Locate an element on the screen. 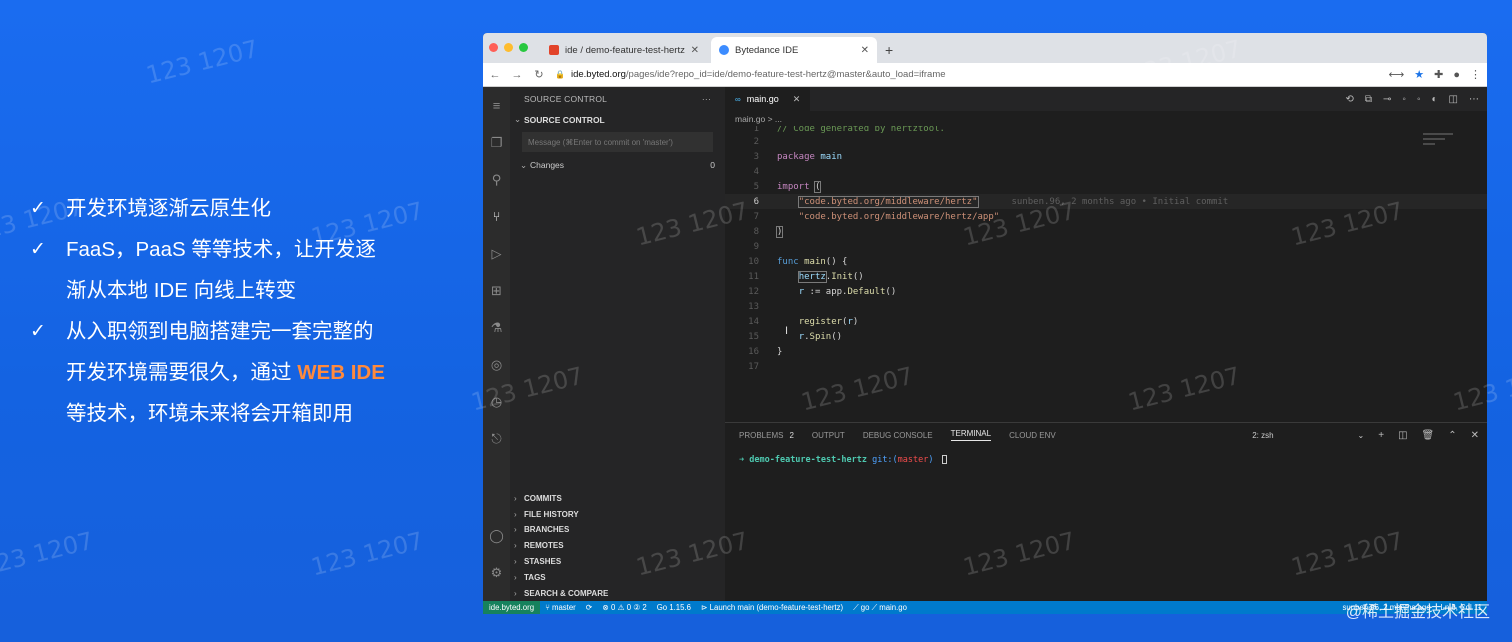 Image resolution: width=1512 pixels, height=642 pixels. terminal-directory: demo-feature-test-hertz is located at coordinates (808, 460).